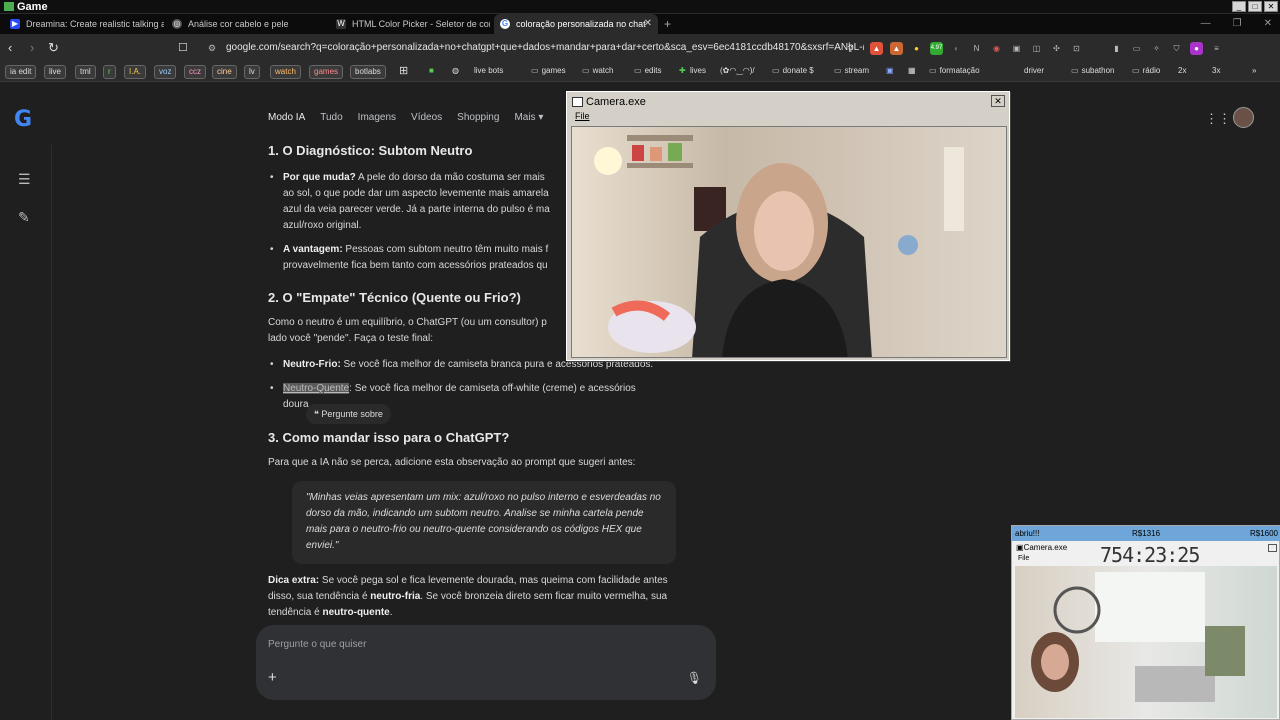  Describe the element at coordinates (403, 72) in the screenshot. I see `apps-grid-icon: ⊞` at that location.